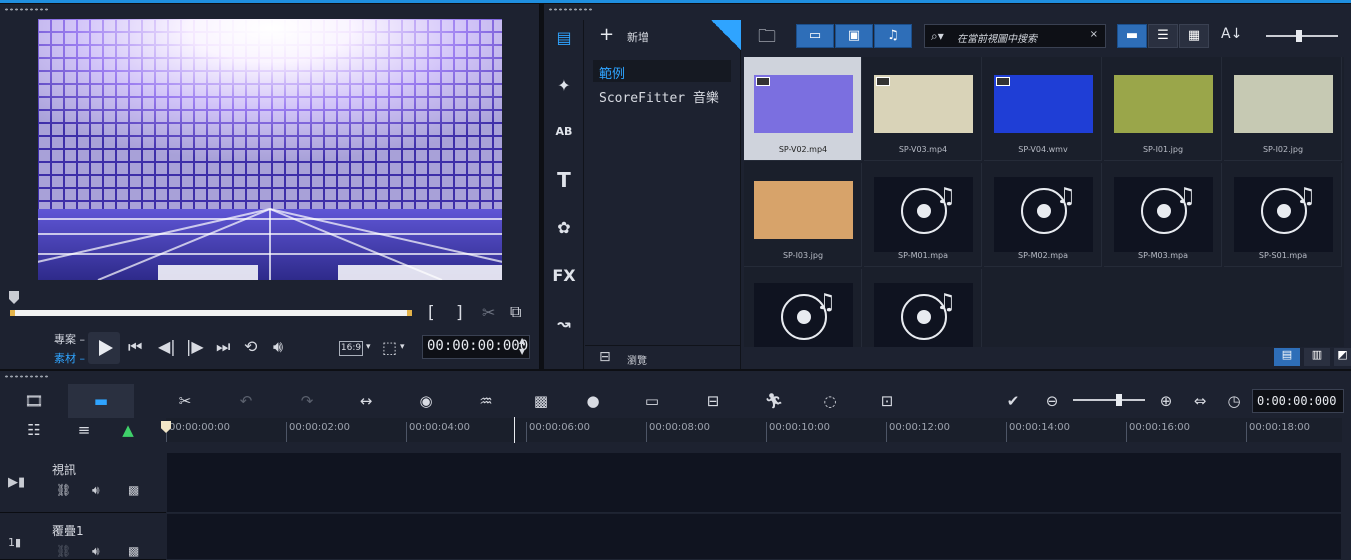 The height and width of the screenshot is (560, 1351). Describe the element at coordinates (713, 401) in the screenshot. I see `multi-camera-icon: ⊟` at that location.